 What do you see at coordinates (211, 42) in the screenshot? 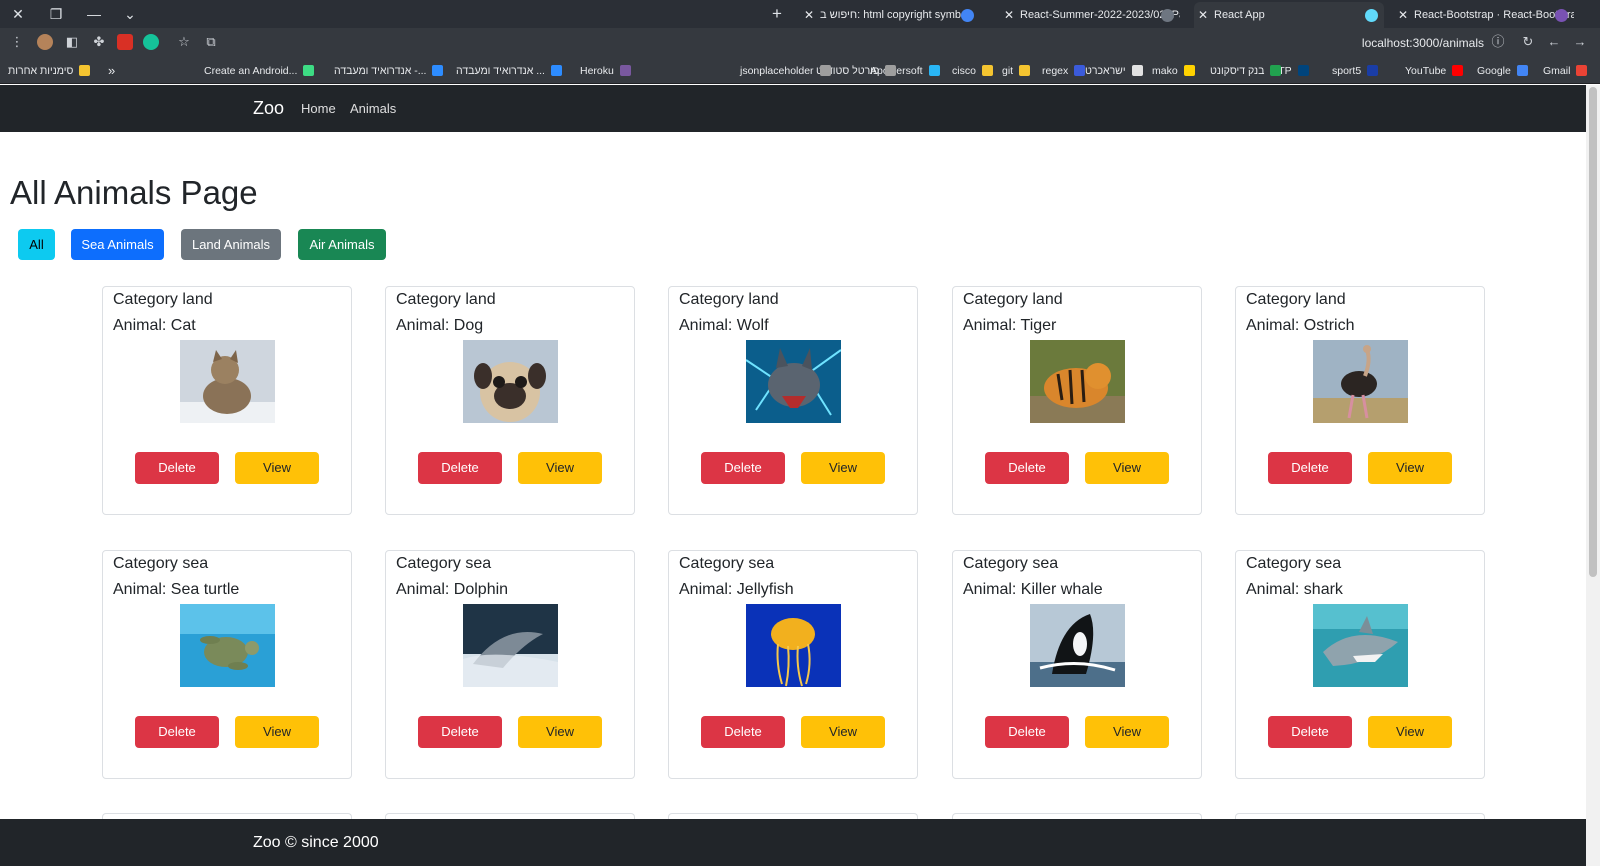
I see `share-icon: ⧉` at bounding box center [211, 42].